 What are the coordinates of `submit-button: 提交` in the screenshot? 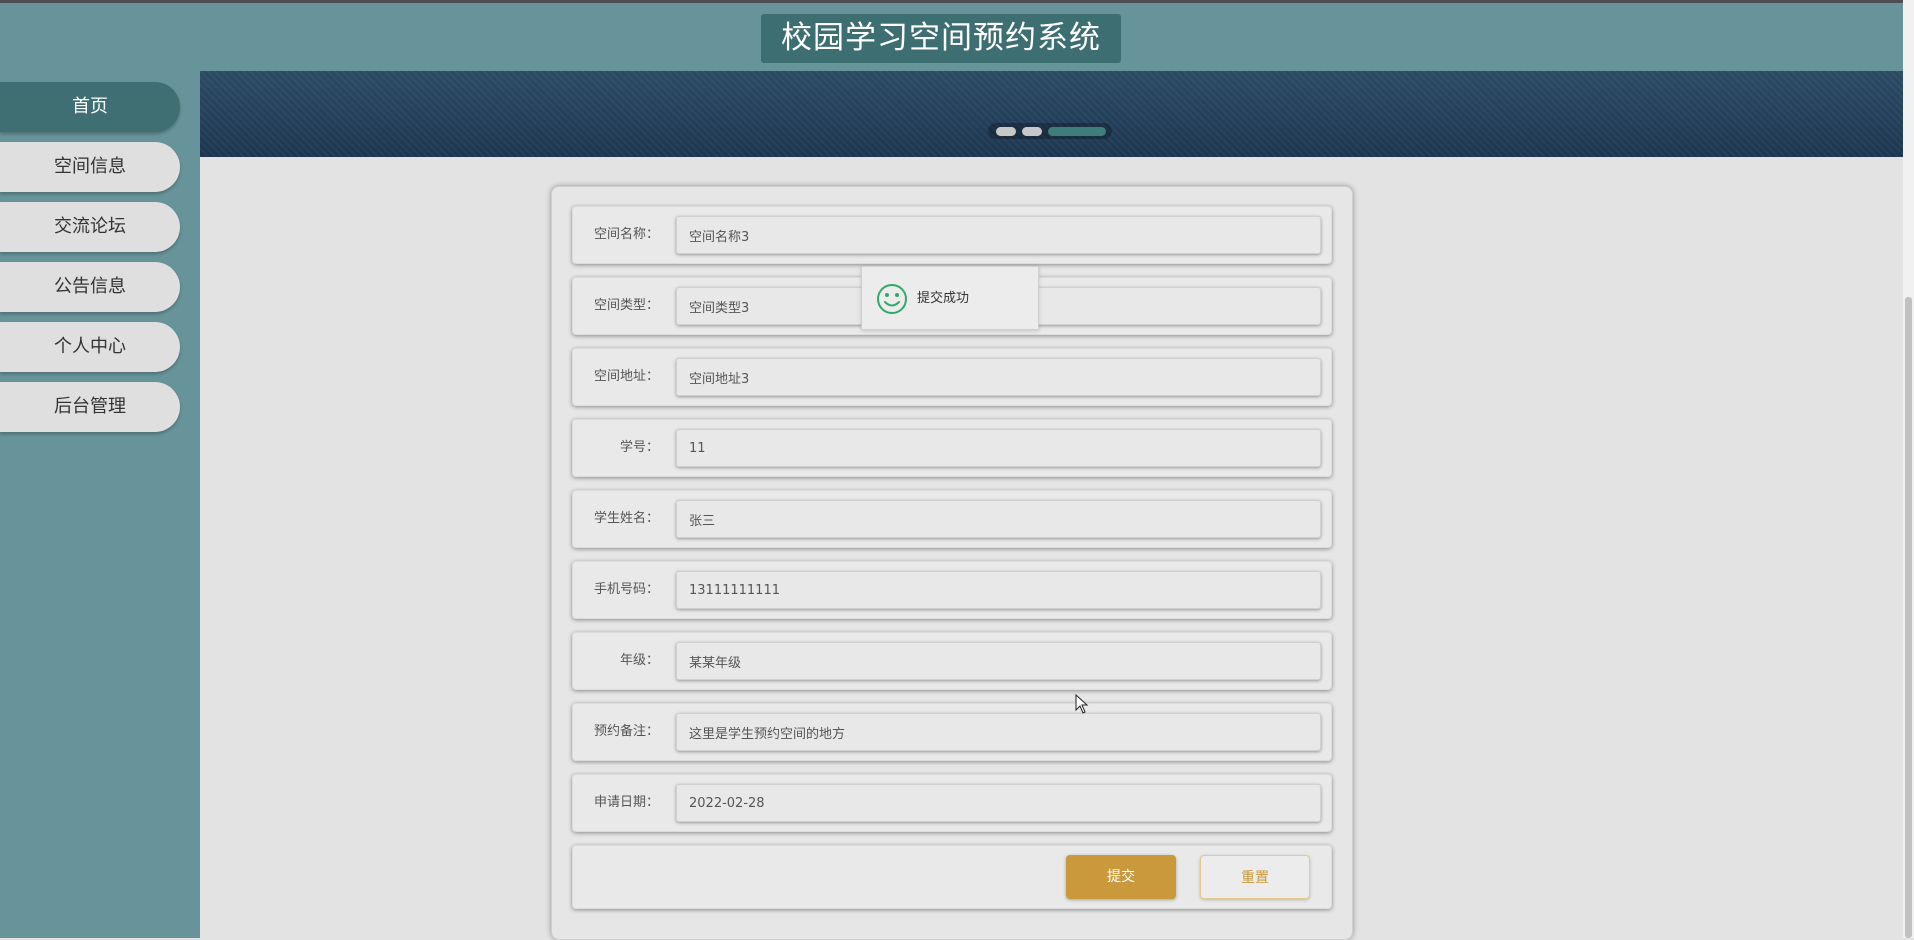 It's located at (1121, 877).